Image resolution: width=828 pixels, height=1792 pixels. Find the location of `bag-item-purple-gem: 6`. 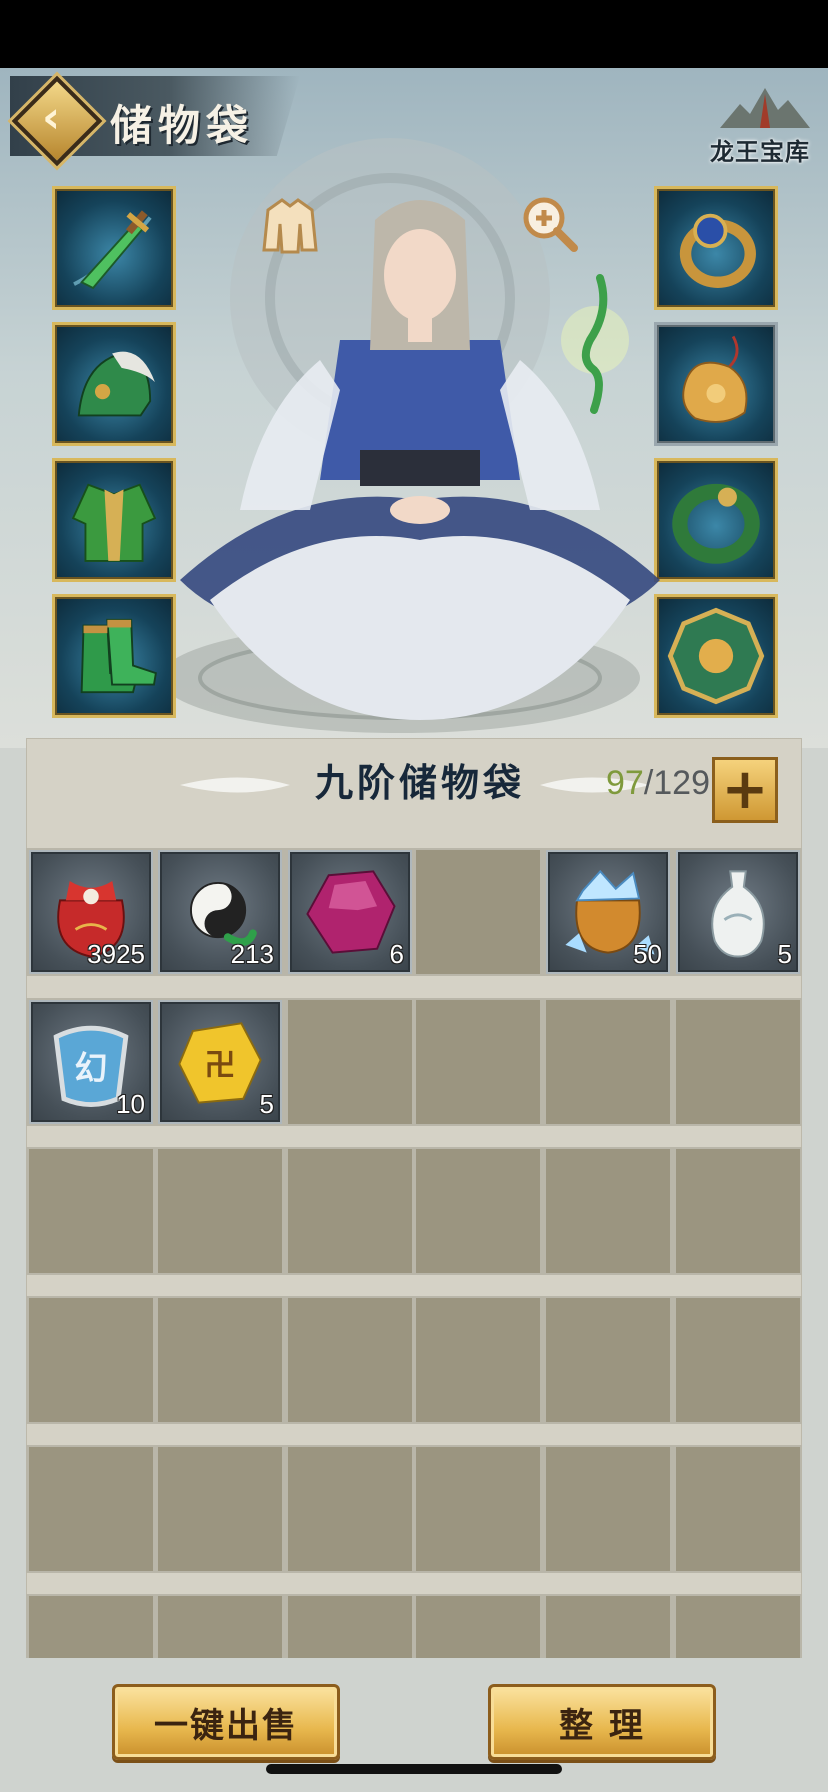

bag-item-purple-gem: 6 is located at coordinates (350, 912).